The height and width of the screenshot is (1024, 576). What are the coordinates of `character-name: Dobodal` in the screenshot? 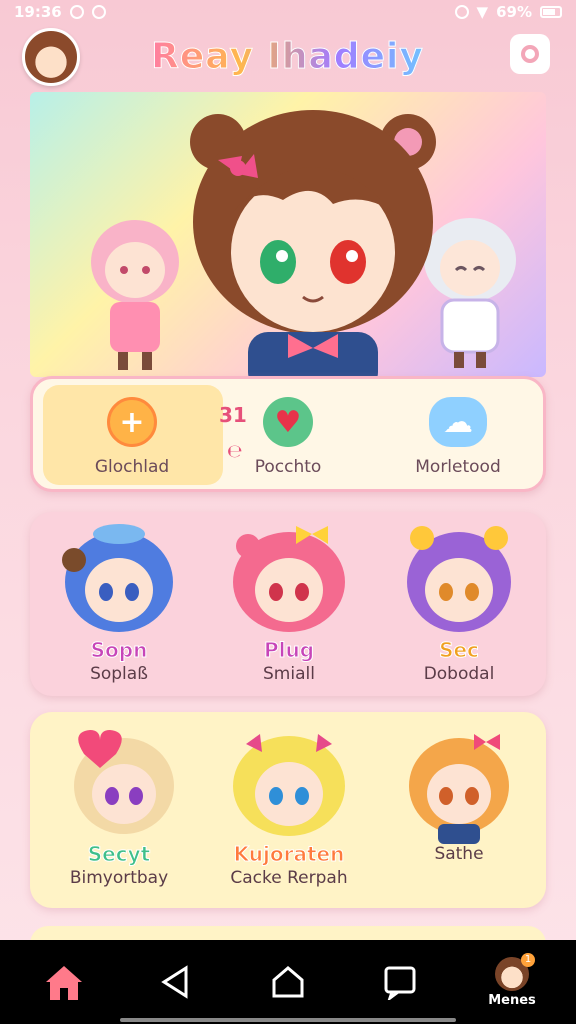 It's located at (459, 674).